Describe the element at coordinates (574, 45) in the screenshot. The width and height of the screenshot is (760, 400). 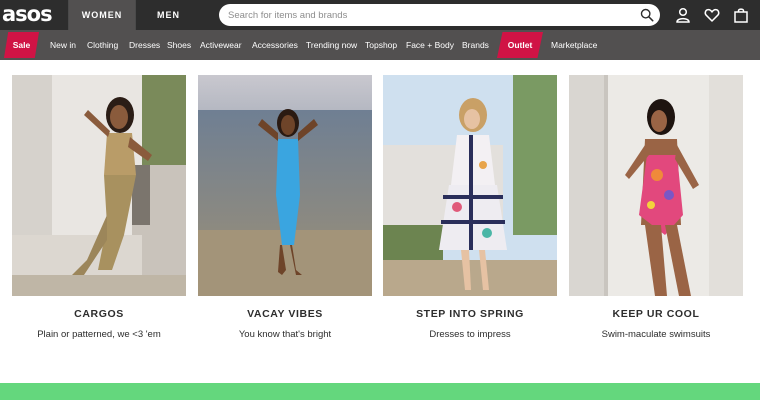
I see `nav-item-marketplace: Marketplace` at that location.